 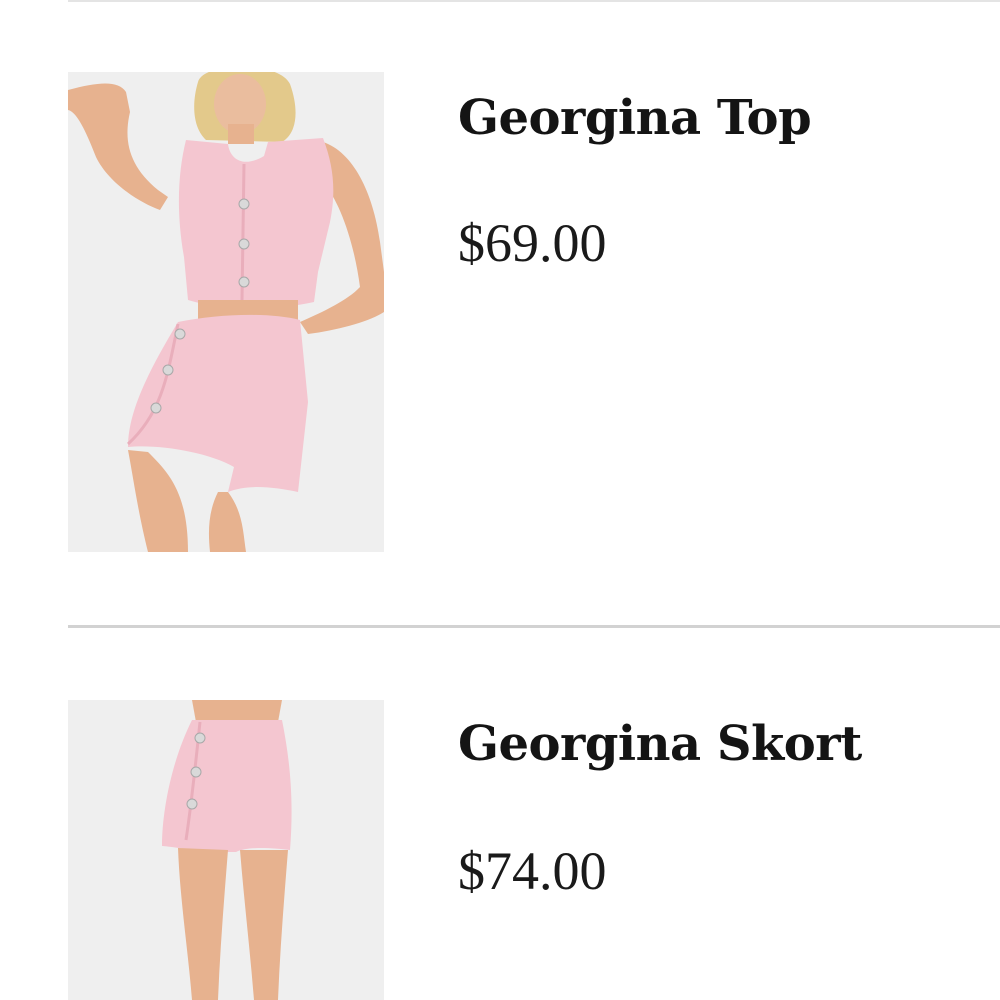 I want to click on product-price: $69.00, so click(x=532, y=243).